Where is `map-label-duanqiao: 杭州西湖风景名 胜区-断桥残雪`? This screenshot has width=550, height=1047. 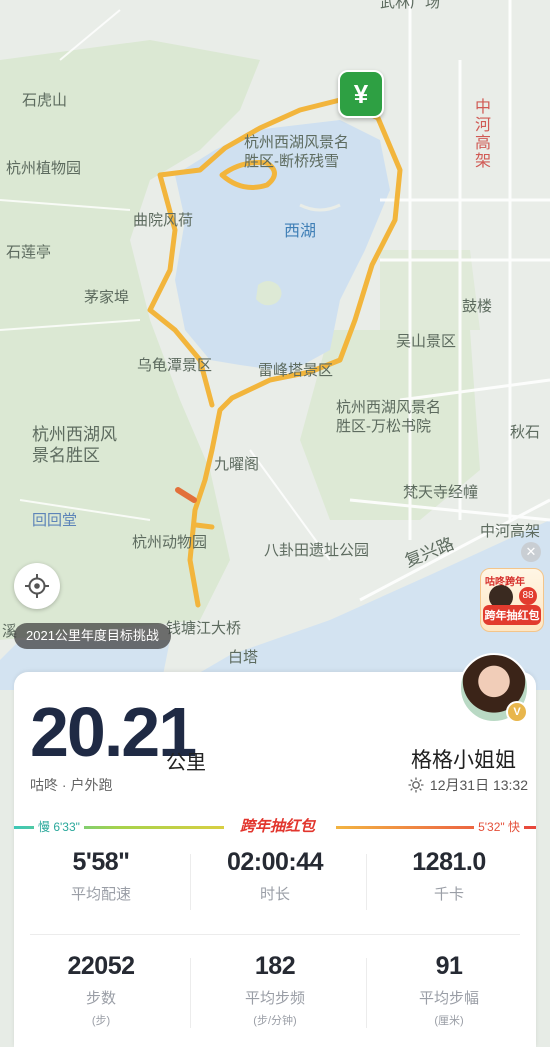 map-label-duanqiao: 杭州西湖风景名 胜区-断桥残雪 is located at coordinates (297, 152).